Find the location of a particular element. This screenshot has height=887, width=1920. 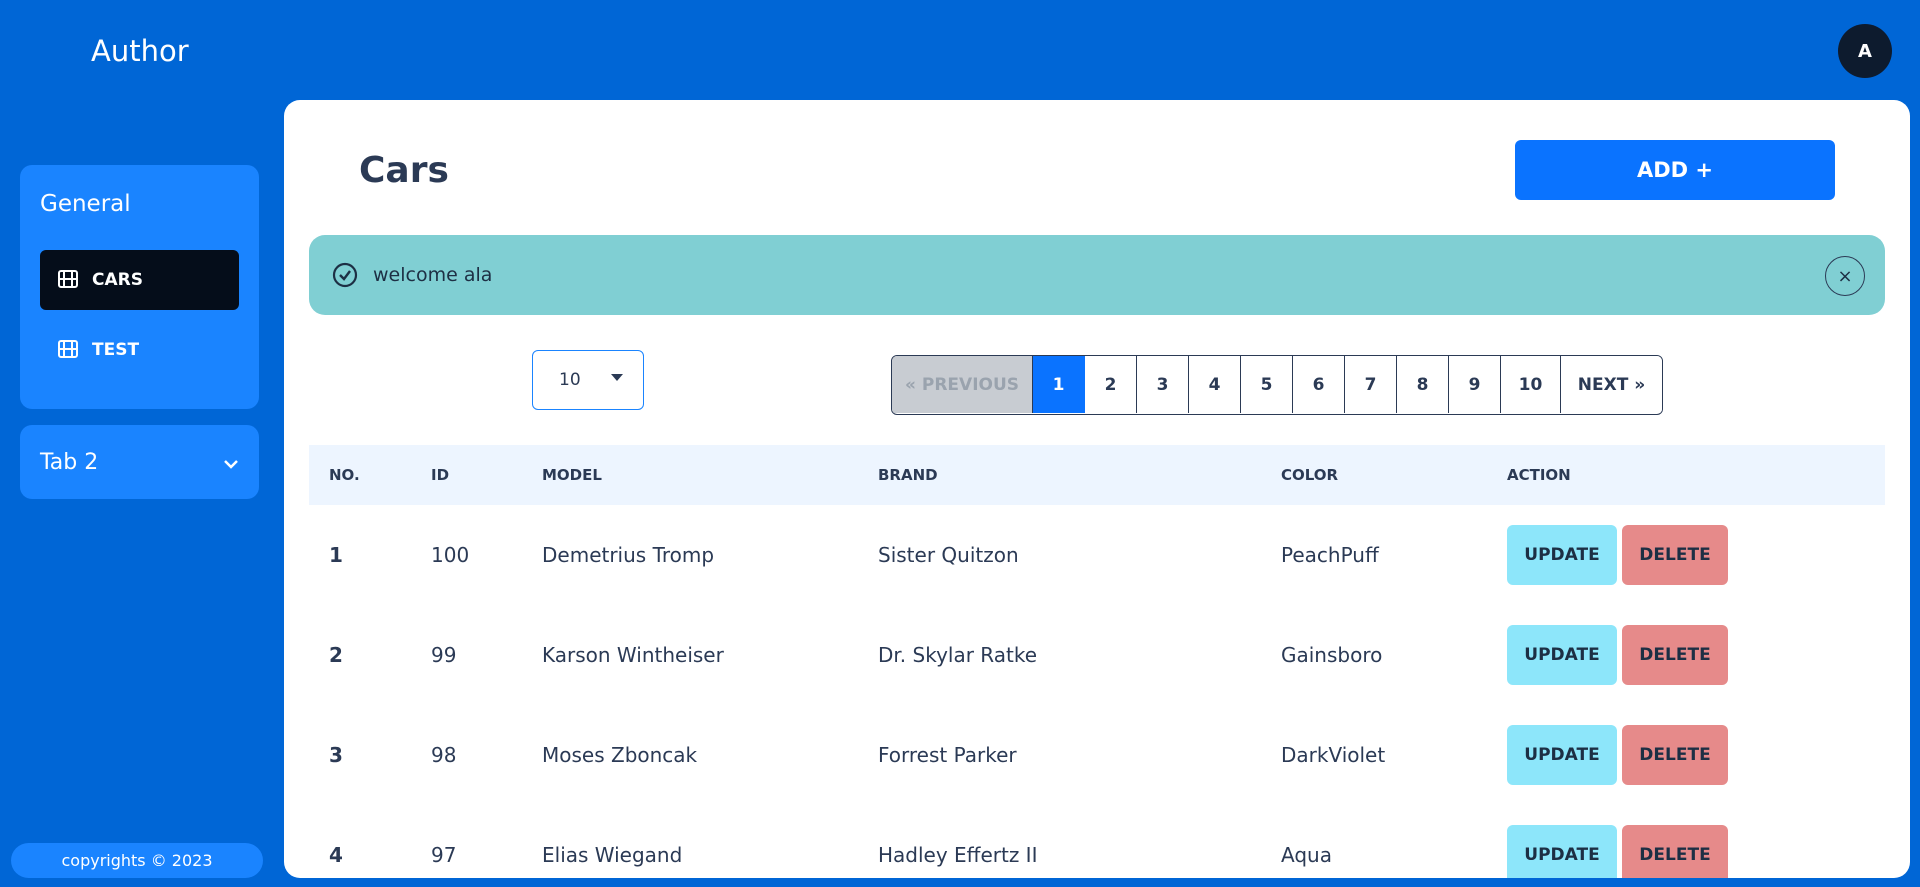

sidebar-tab2: Tab 2 is located at coordinates (139, 462).